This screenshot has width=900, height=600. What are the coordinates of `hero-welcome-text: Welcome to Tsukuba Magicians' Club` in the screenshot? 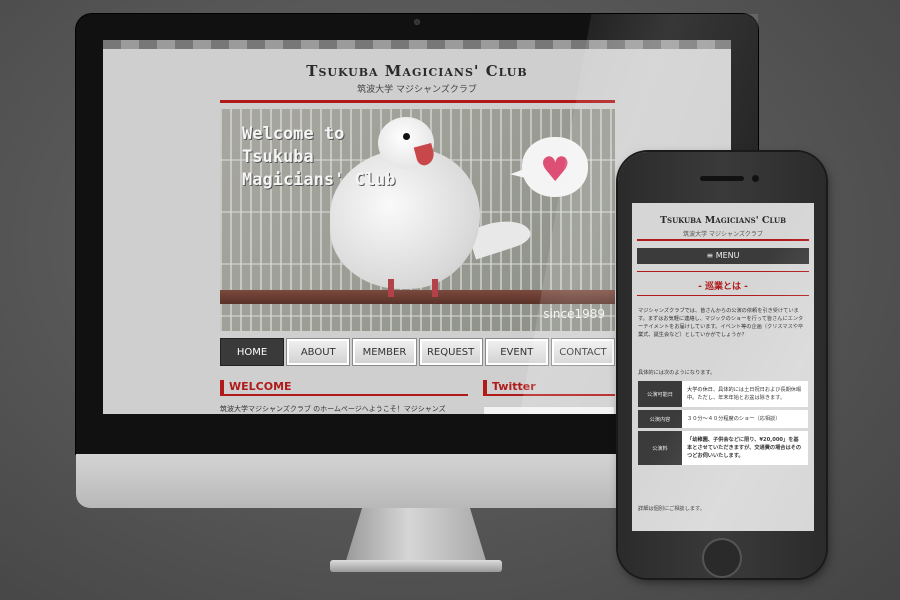 It's located at (319, 157).